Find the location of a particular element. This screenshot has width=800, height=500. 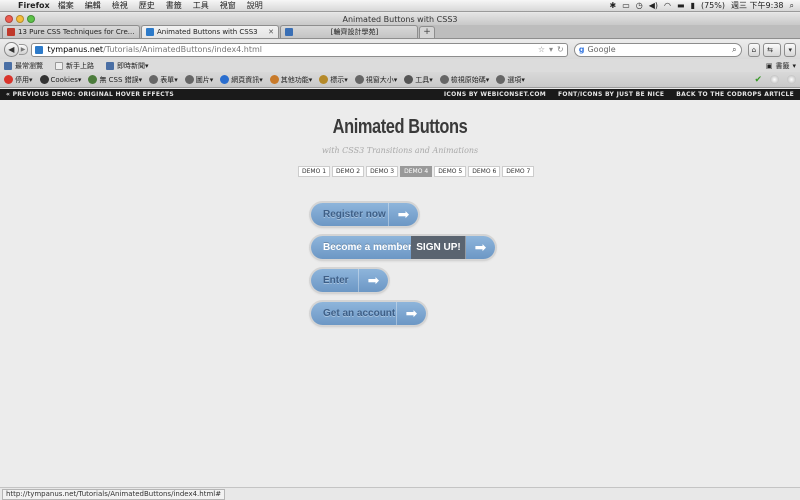

demo-7-link: DEMO 7 is located at coordinates (518, 171).